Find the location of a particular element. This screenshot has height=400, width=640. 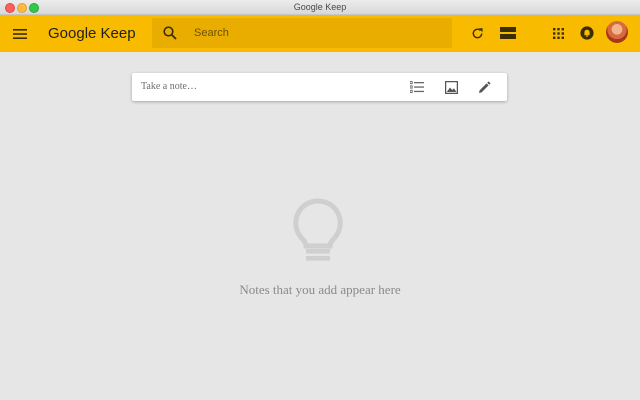

empty-state-message: Notes that you add appear here is located at coordinates (320, 289).